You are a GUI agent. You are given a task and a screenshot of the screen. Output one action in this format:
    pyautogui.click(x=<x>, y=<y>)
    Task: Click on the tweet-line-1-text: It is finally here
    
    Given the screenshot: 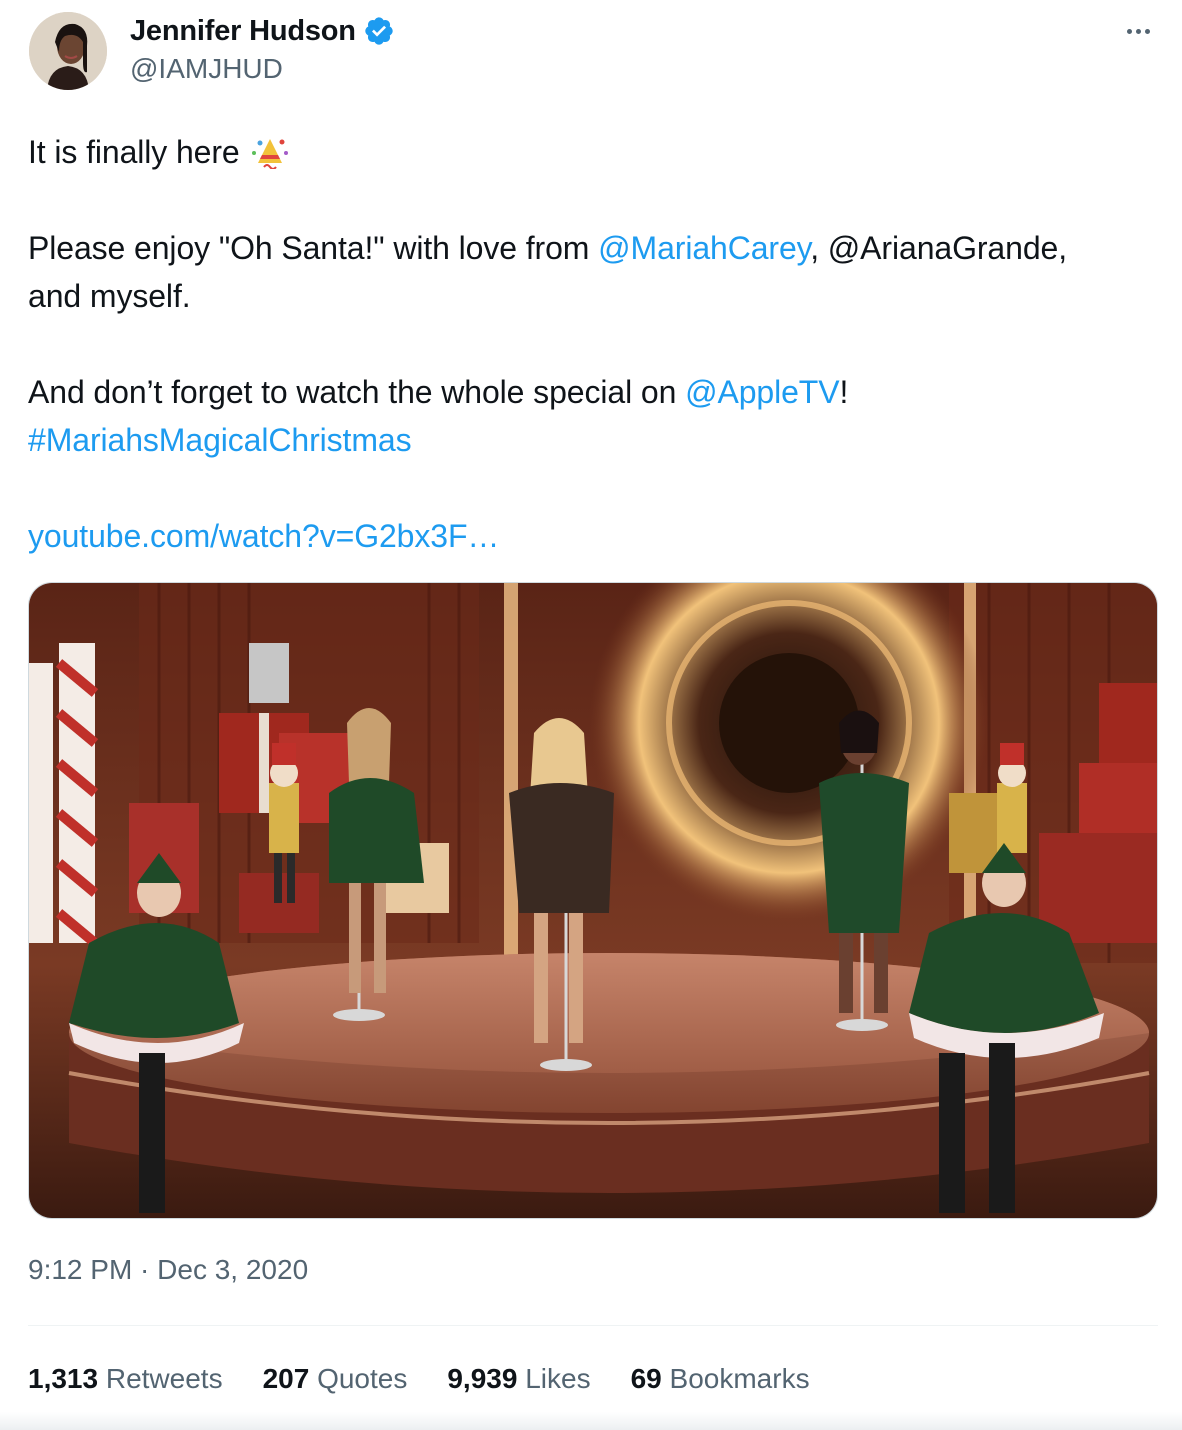 What is the action you would take?
    pyautogui.click(x=134, y=152)
    